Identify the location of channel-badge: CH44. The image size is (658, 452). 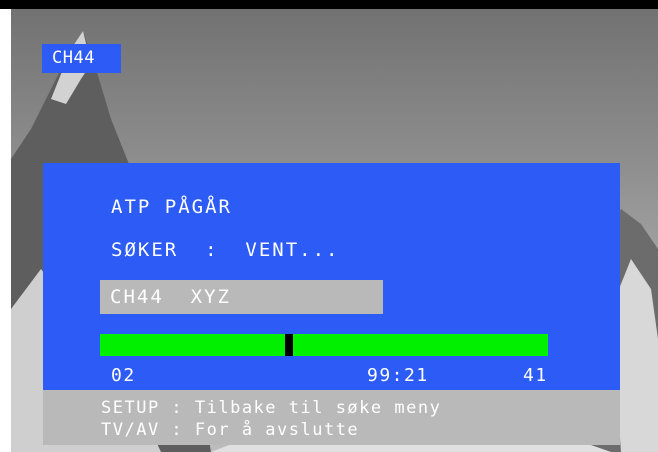
(81, 58).